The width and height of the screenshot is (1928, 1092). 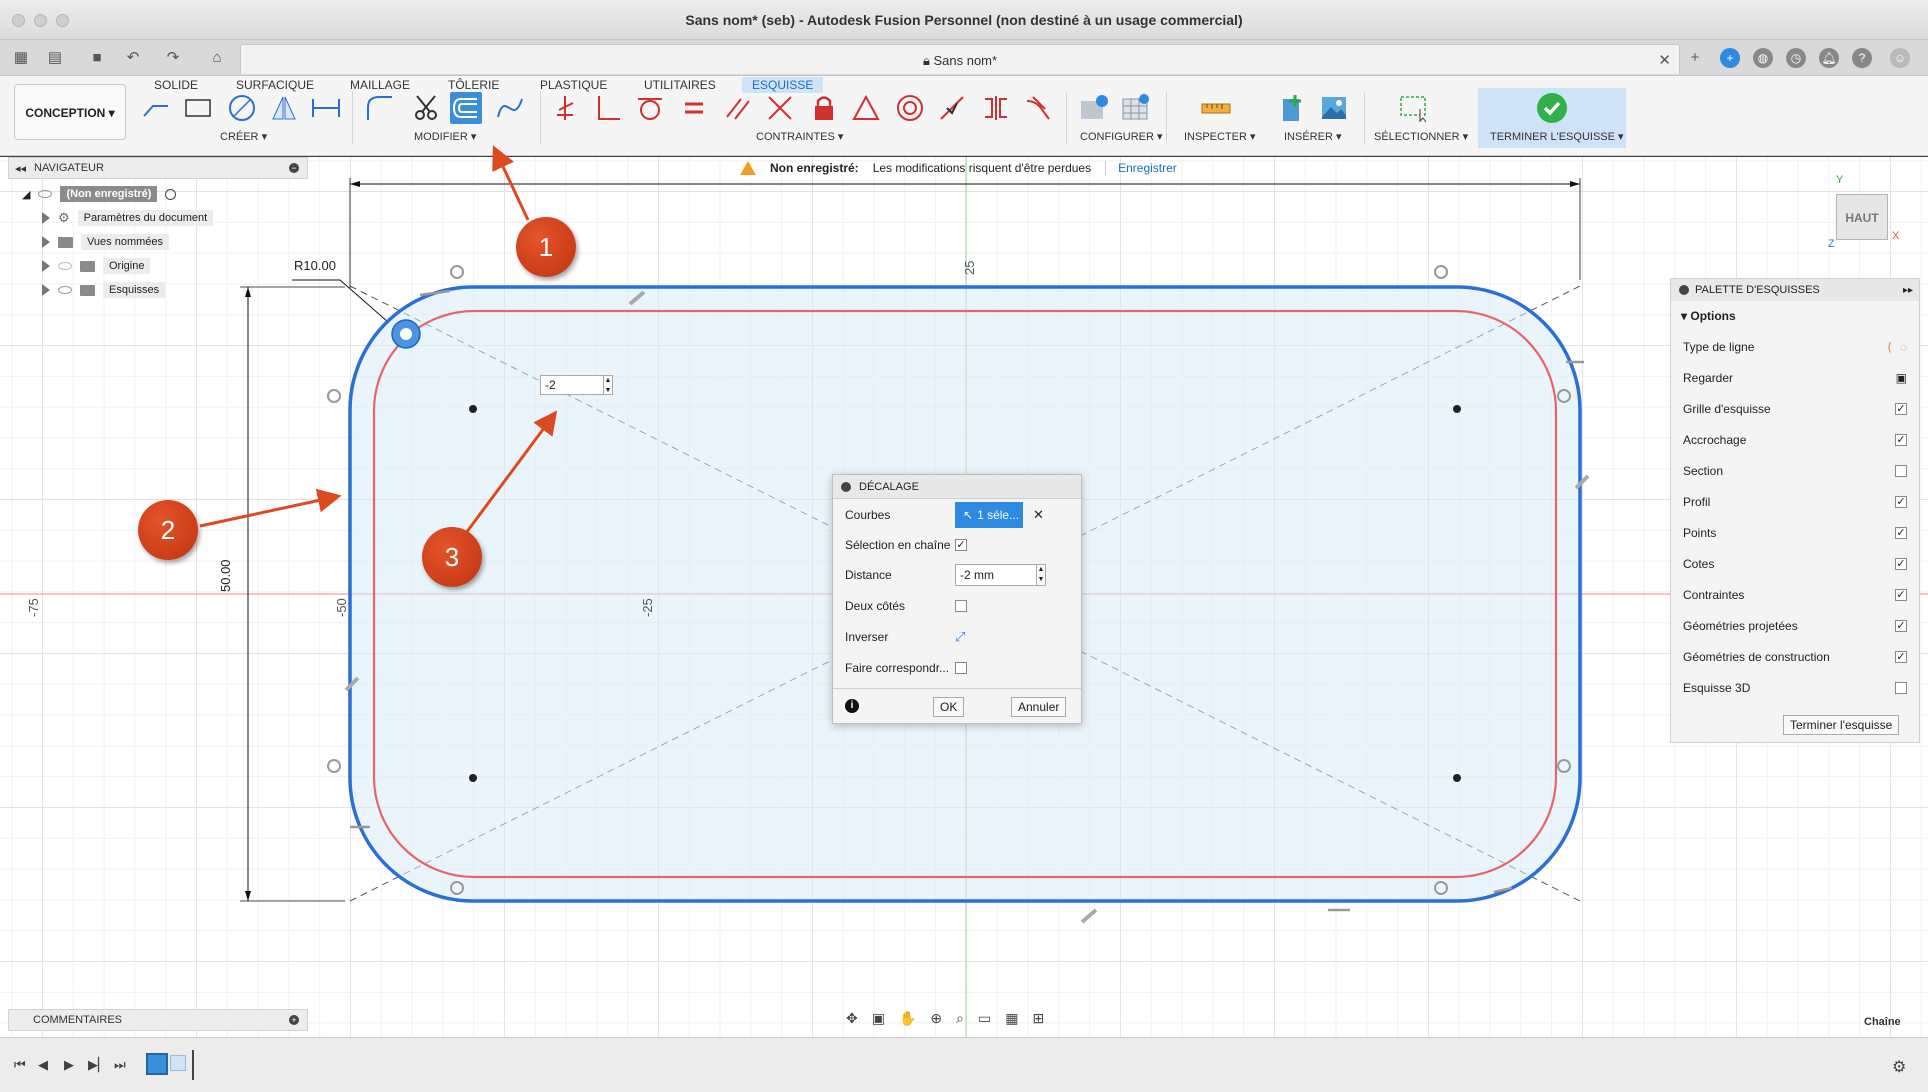 I want to click on tab-surface: SURFACIQUE, so click(x=275, y=85).